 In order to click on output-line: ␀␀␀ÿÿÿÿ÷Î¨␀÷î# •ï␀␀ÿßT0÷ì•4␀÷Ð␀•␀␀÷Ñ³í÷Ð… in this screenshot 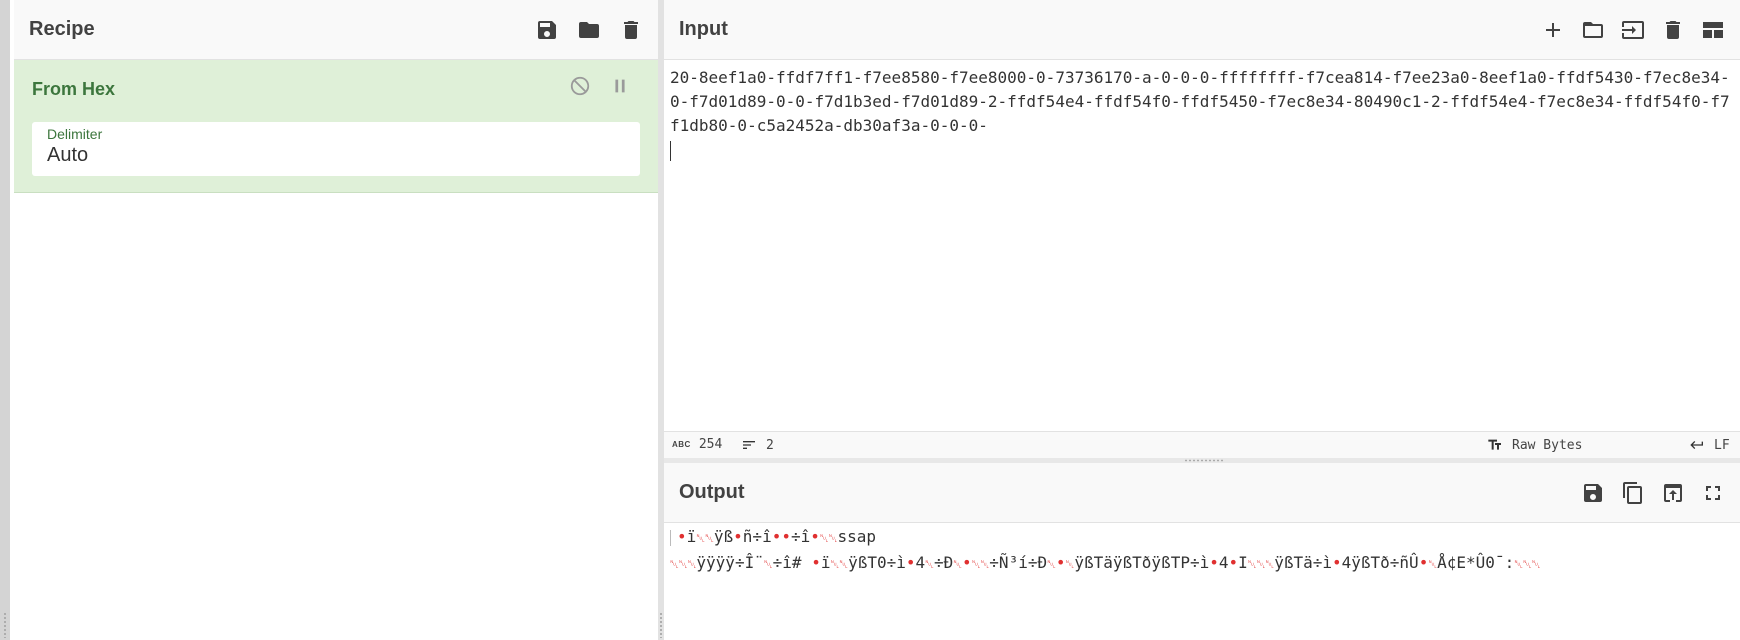, I will do `click(1202, 564)`.